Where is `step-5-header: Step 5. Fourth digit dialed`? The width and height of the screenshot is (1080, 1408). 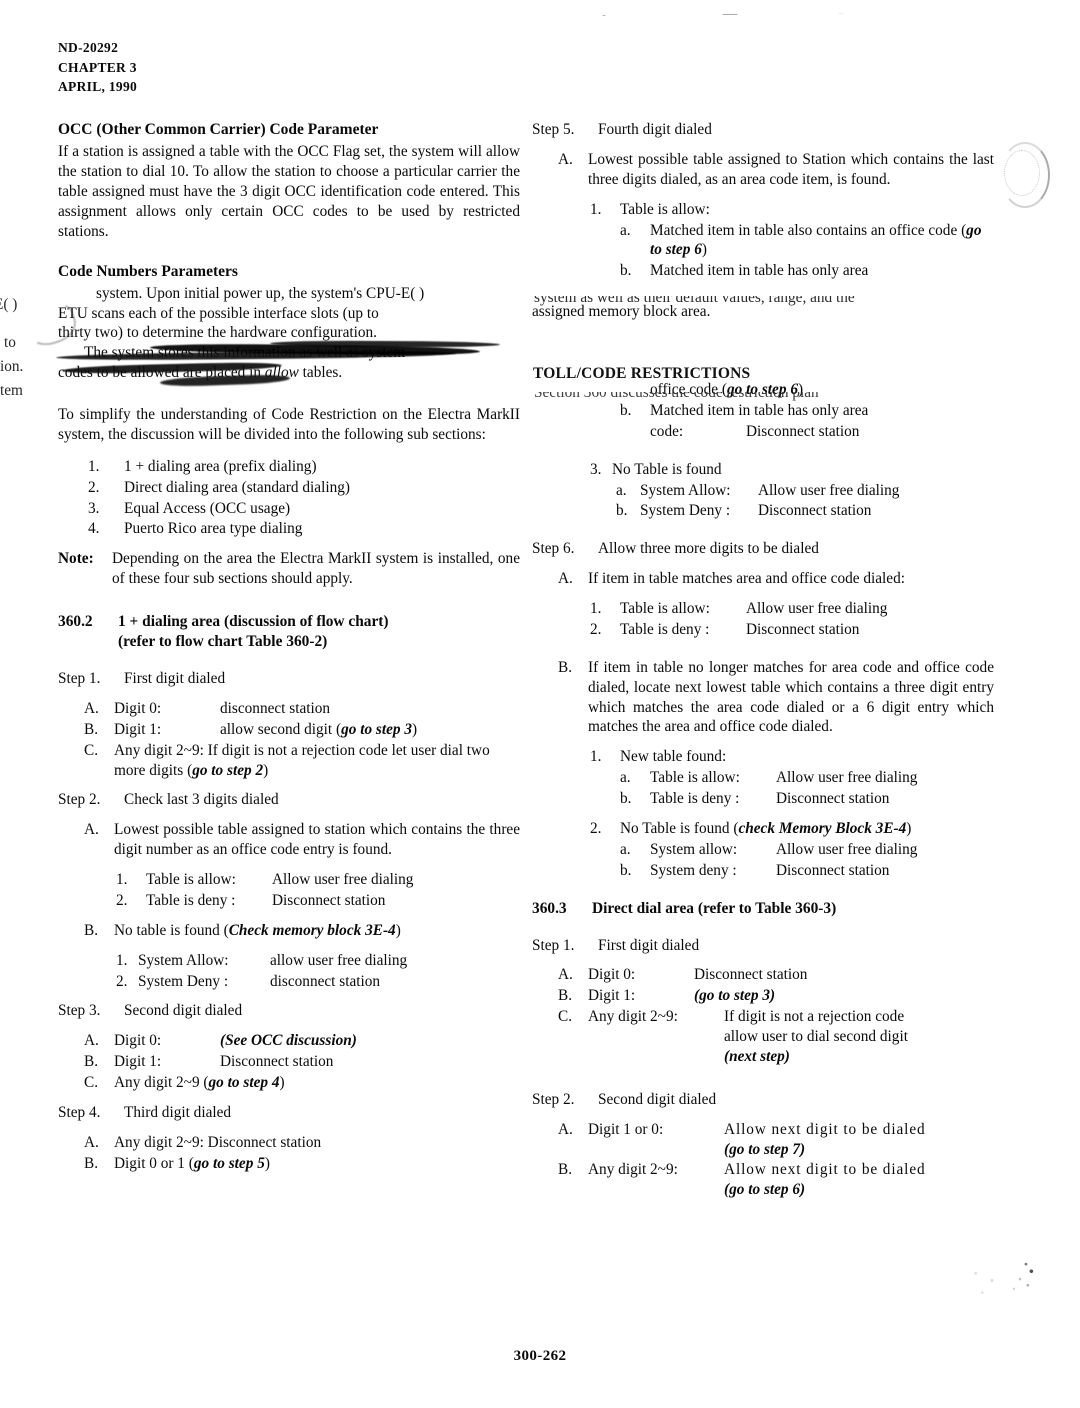
step-5-header: Step 5. Fourth digit dialed is located at coordinates (763, 130).